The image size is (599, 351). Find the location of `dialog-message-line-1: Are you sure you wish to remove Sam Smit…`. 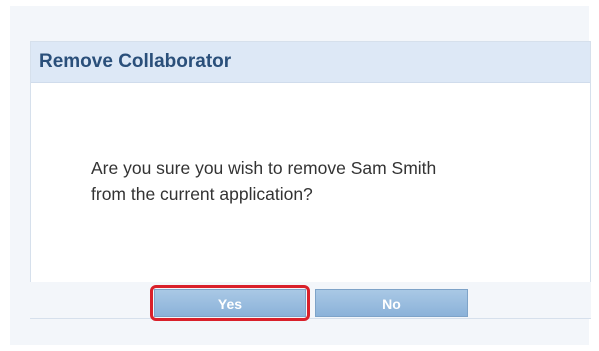

dialog-message-line-1: Are you sure you wish to remove Sam Smit… is located at coordinates (264, 168).